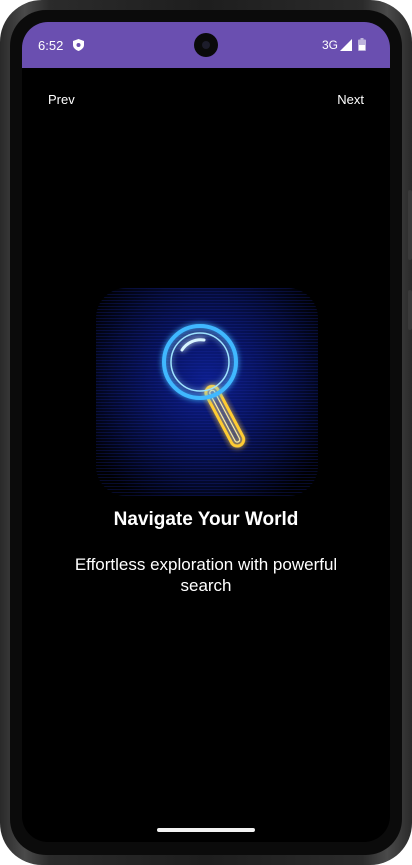 Image resolution: width=412 pixels, height=865 pixels. What do you see at coordinates (78, 45) in the screenshot?
I see `shield-icon` at bounding box center [78, 45].